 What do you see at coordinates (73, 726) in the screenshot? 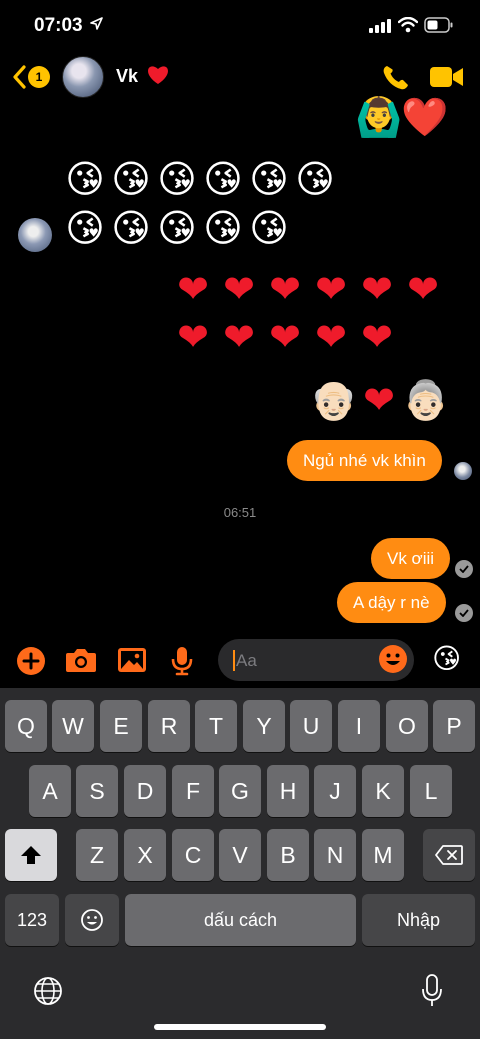
I see `key-w: W` at bounding box center [73, 726].